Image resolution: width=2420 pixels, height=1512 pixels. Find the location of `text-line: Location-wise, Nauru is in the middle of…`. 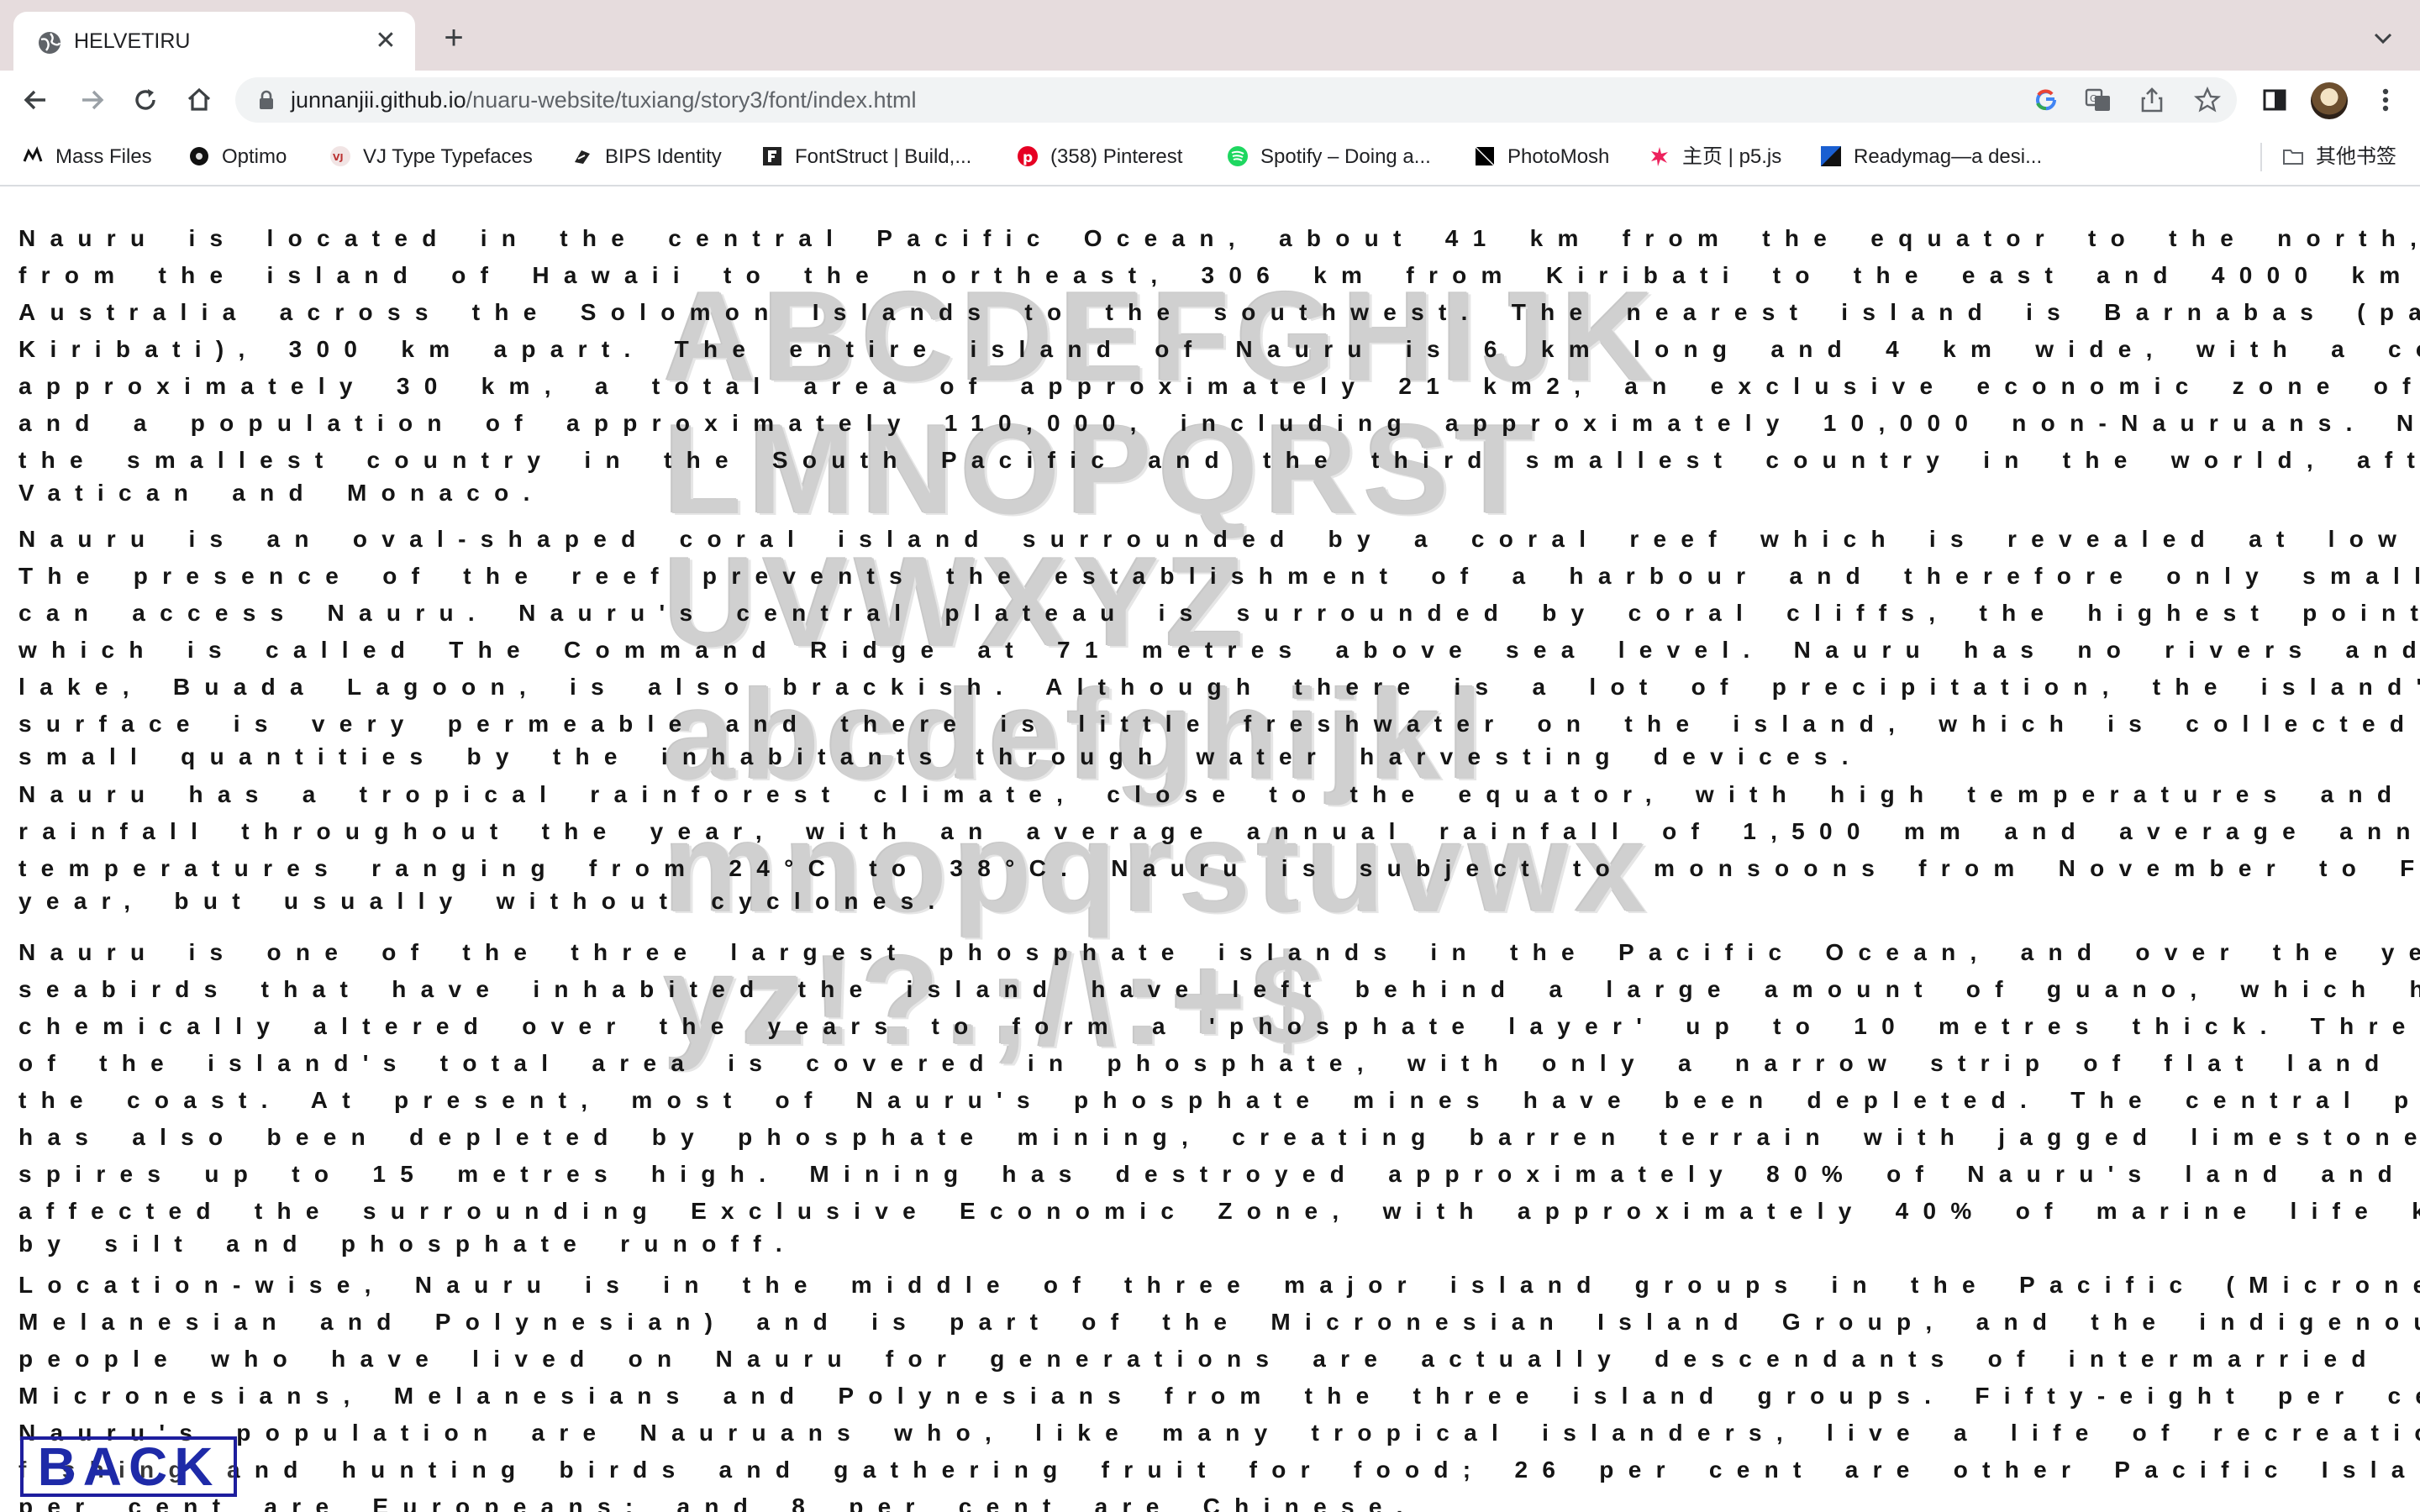

text-line: Location-wise, Nauru is in the middle of… is located at coordinates (1219, 1285).